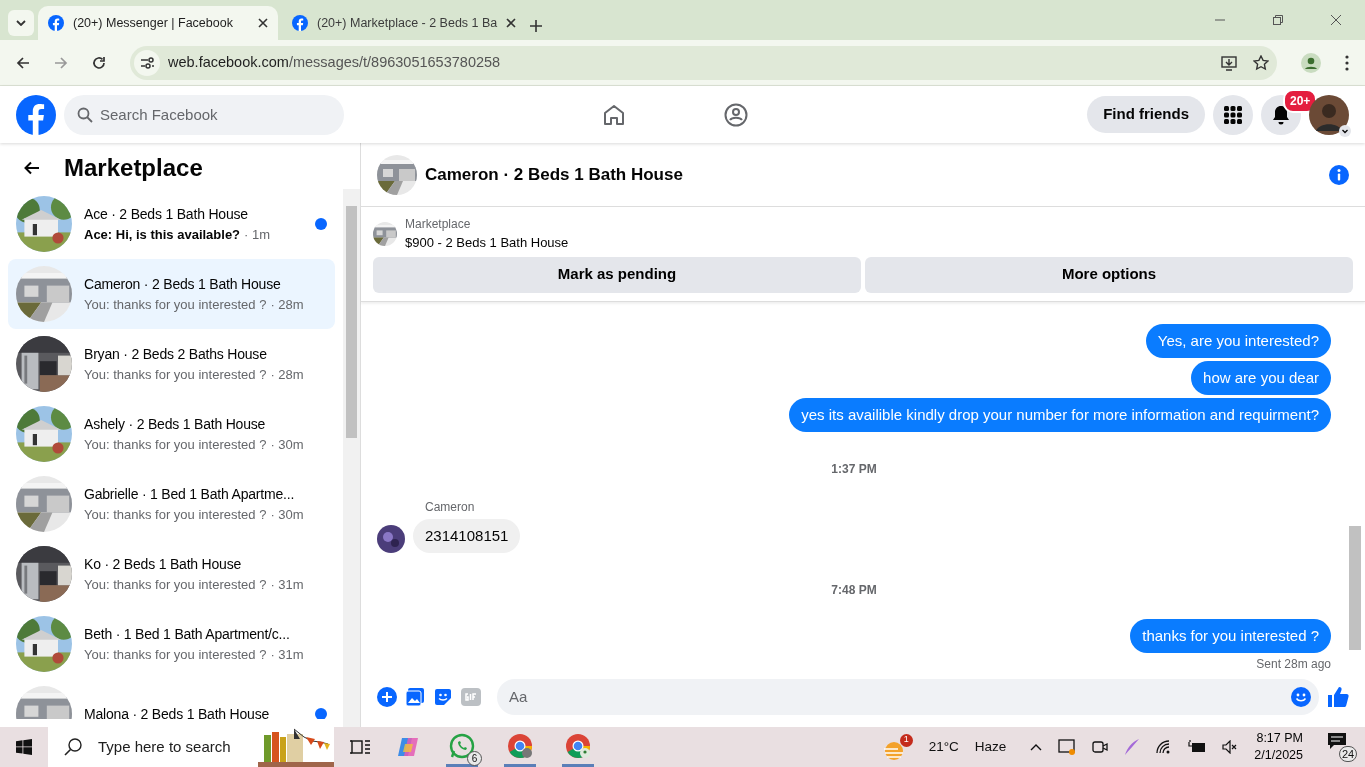  What do you see at coordinates (908, 696) in the screenshot?
I see `message-field: Aa` at bounding box center [908, 696].